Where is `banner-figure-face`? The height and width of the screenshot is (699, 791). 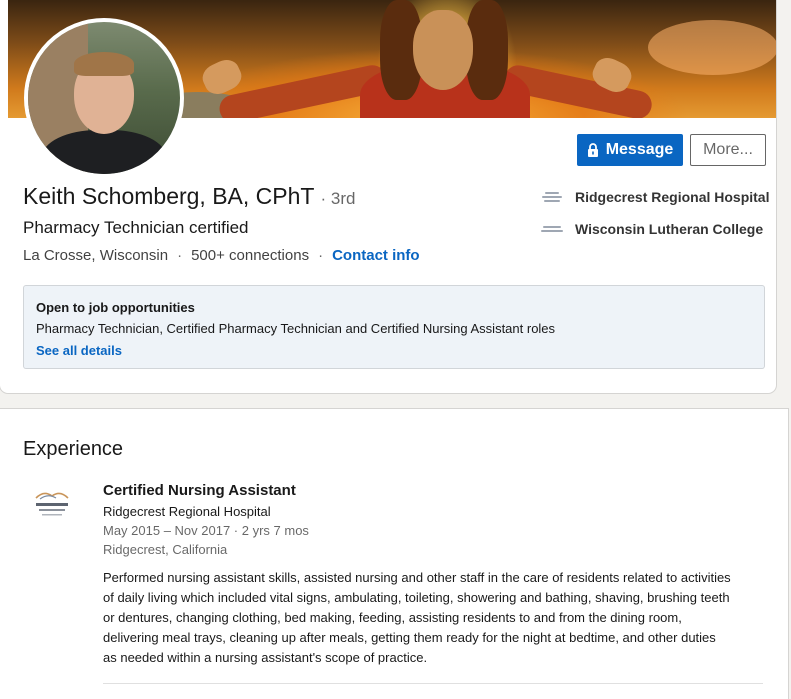
banner-figure-face is located at coordinates (443, 50).